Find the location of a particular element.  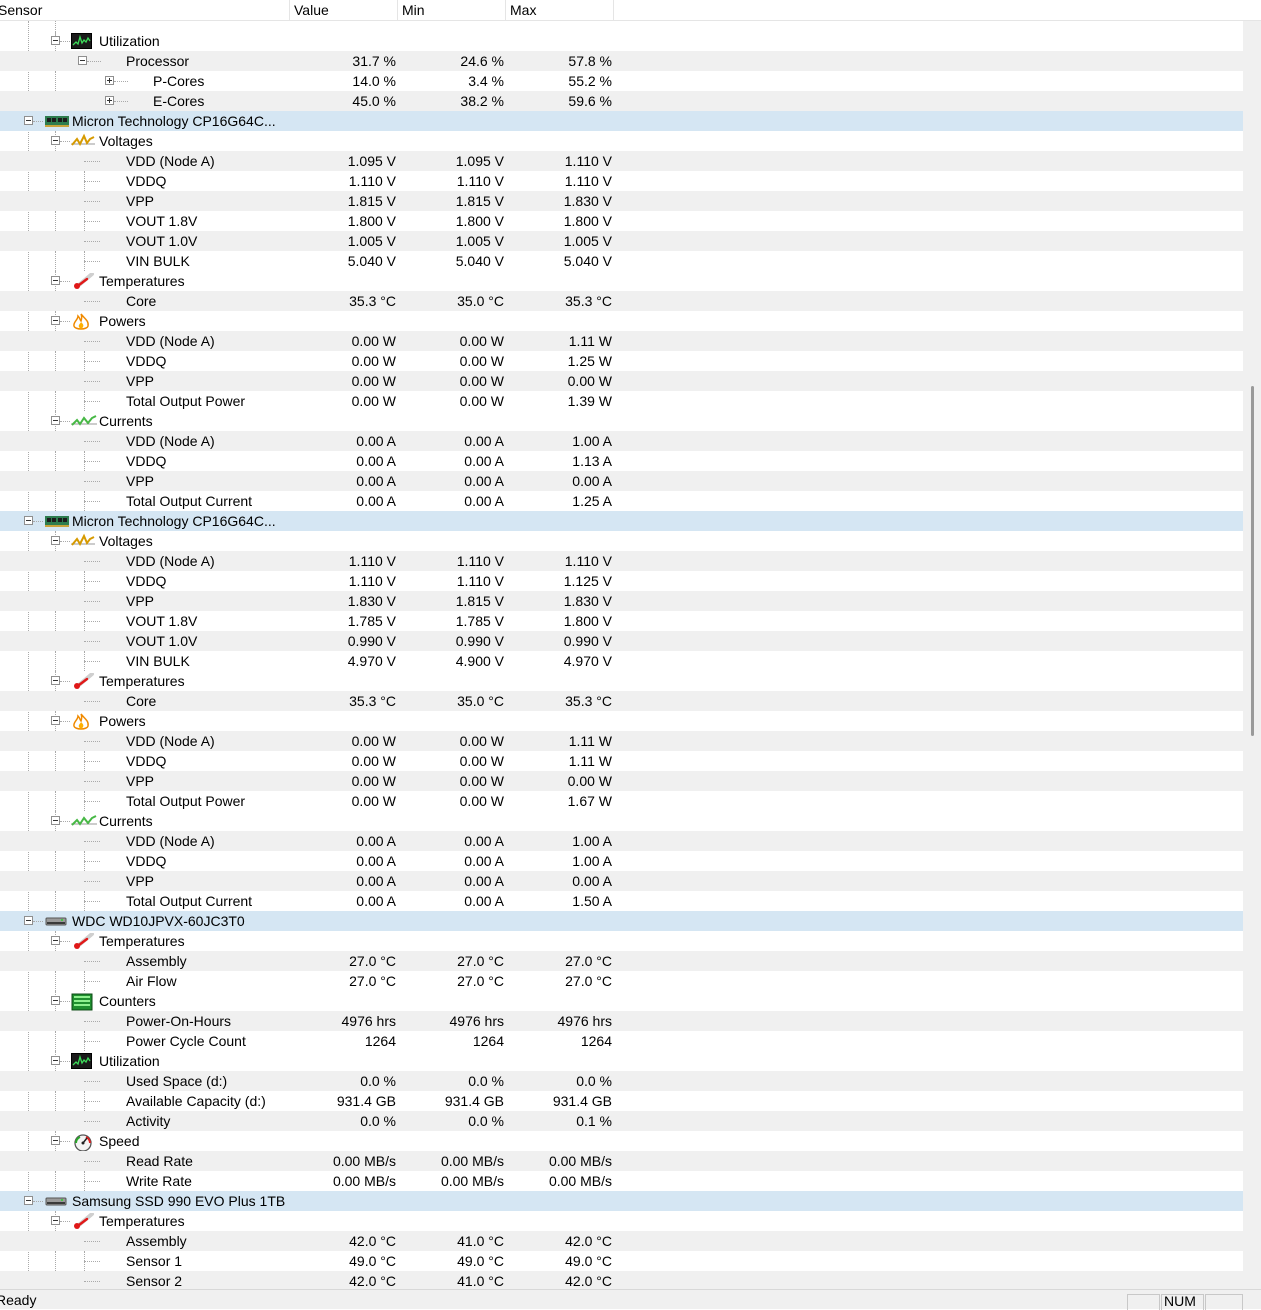

sensor-row: Used Space (d:) 0.0 % 0.0 % 0.0 % is located at coordinates (621, 1081).